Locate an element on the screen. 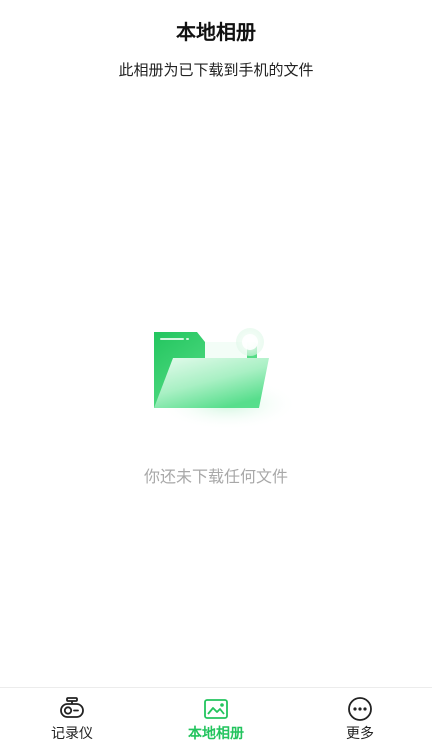 Image resolution: width=432 pixels, height=746 pixels. page-title: 本地相册 is located at coordinates (216, 32).